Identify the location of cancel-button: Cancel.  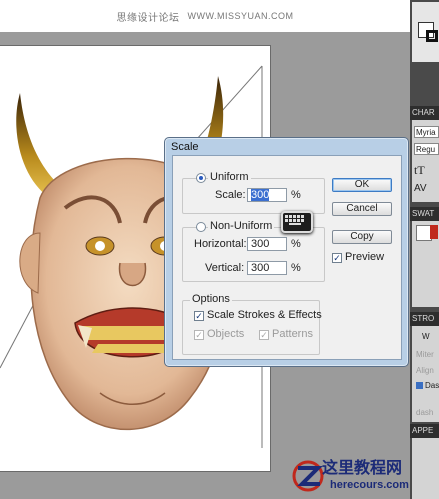
(362, 209).